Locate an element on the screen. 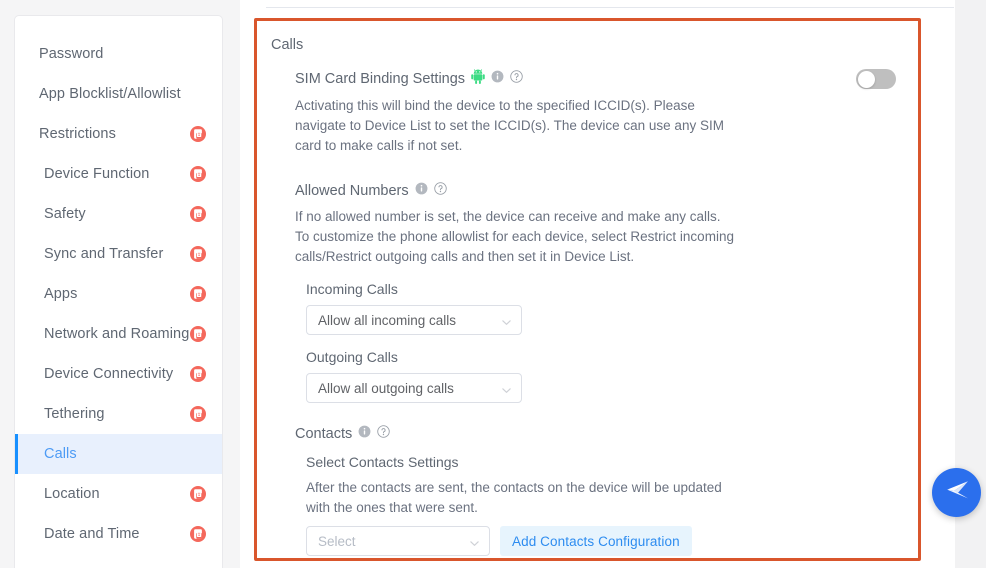 The height and width of the screenshot is (568, 986). sim-binding-header: SIM Card Binding Settings is located at coordinates (599, 78).